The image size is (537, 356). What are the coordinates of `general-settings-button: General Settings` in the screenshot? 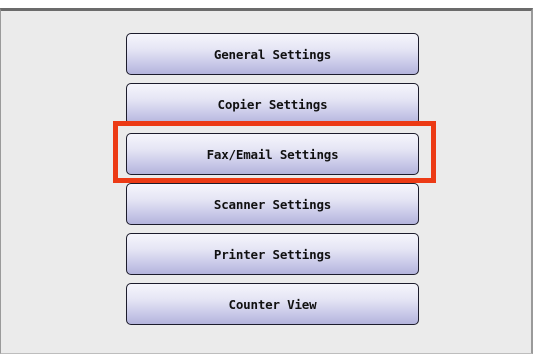 It's located at (272, 54).